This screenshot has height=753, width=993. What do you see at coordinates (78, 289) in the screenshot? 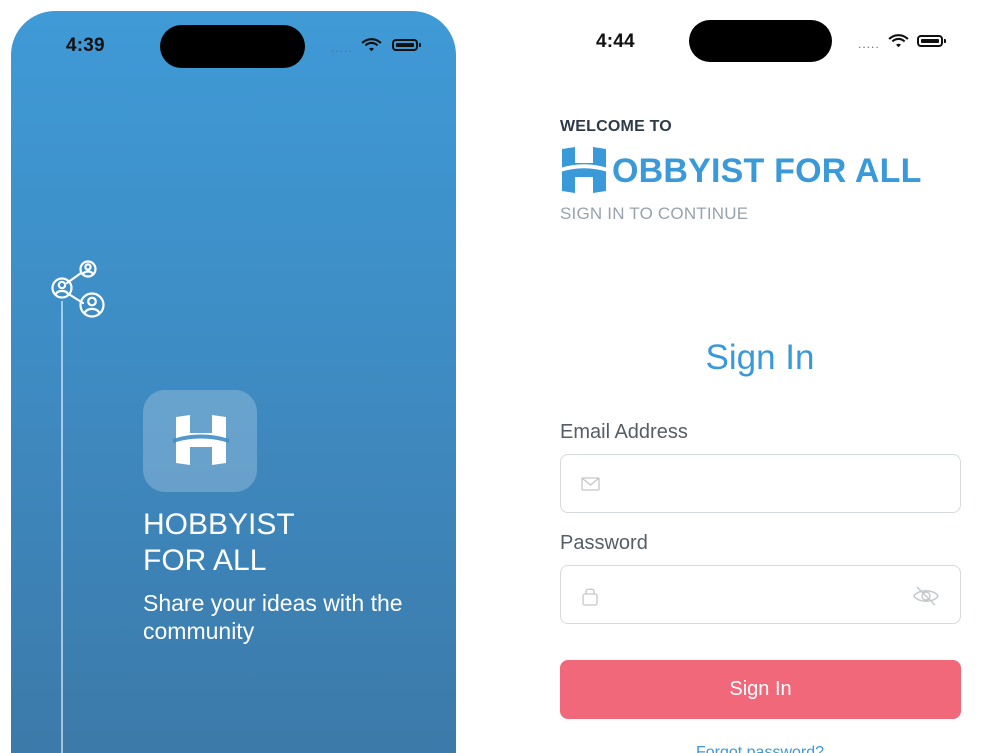
I see `community-share-icon` at bounding box center [78, 289].